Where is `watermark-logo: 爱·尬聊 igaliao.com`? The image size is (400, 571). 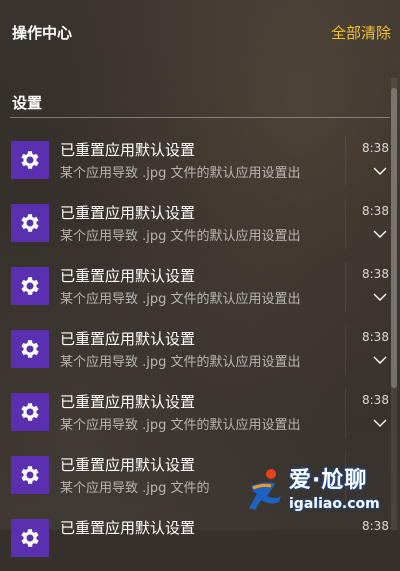 watermark-logo: 爱·尬聊 igaliao.com is located at coordinates (320, 492).